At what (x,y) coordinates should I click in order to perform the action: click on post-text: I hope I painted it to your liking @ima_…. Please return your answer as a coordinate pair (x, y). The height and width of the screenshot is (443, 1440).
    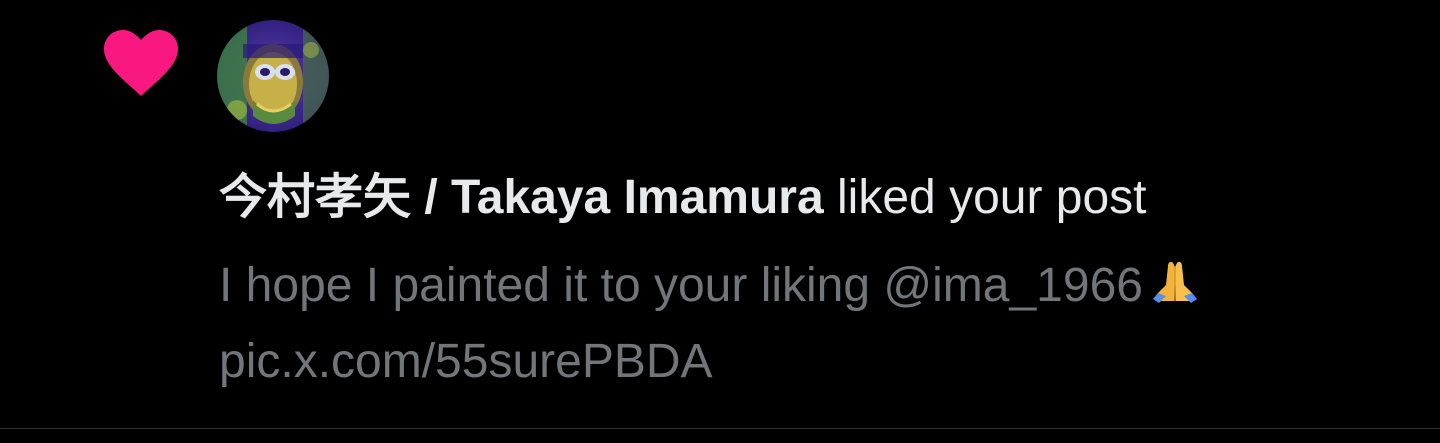
    Looking at the image, I should click on (681, 285).